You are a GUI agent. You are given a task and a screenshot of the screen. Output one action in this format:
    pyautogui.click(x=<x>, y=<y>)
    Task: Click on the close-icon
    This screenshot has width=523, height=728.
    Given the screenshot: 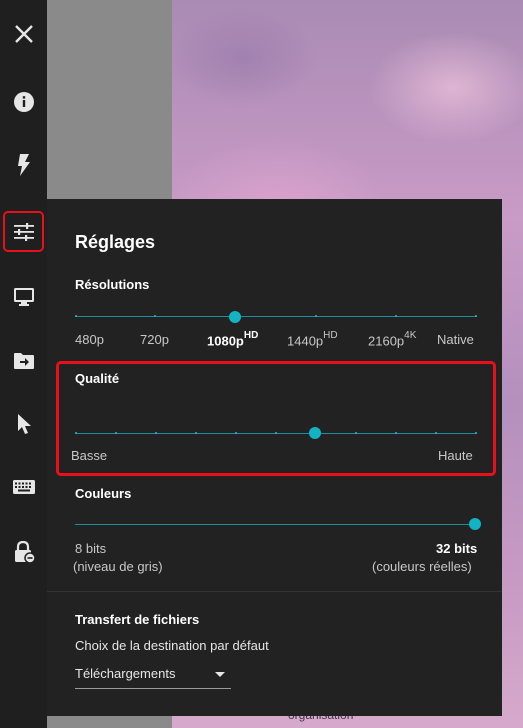 What is the action you would take?
    pyautogui.click(x=23, y=33)
    